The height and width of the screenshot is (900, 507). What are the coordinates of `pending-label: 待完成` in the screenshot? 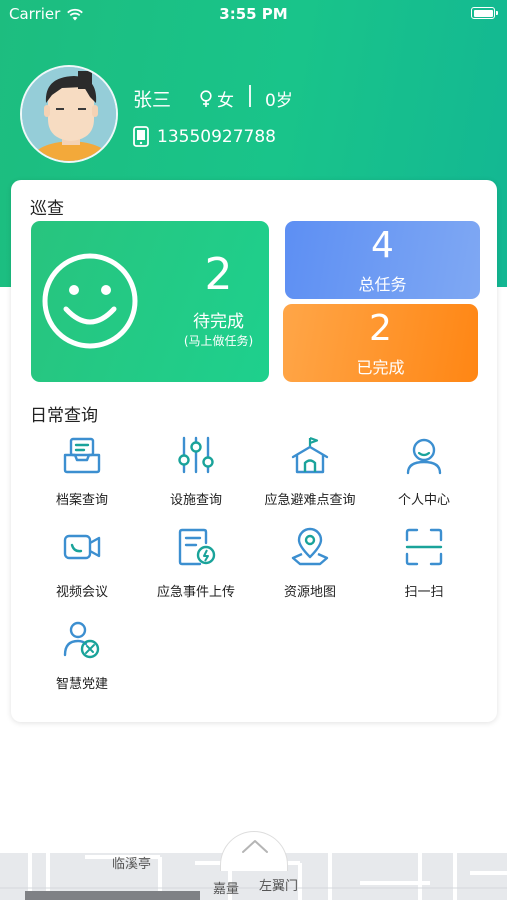 It's located at (218, 322).